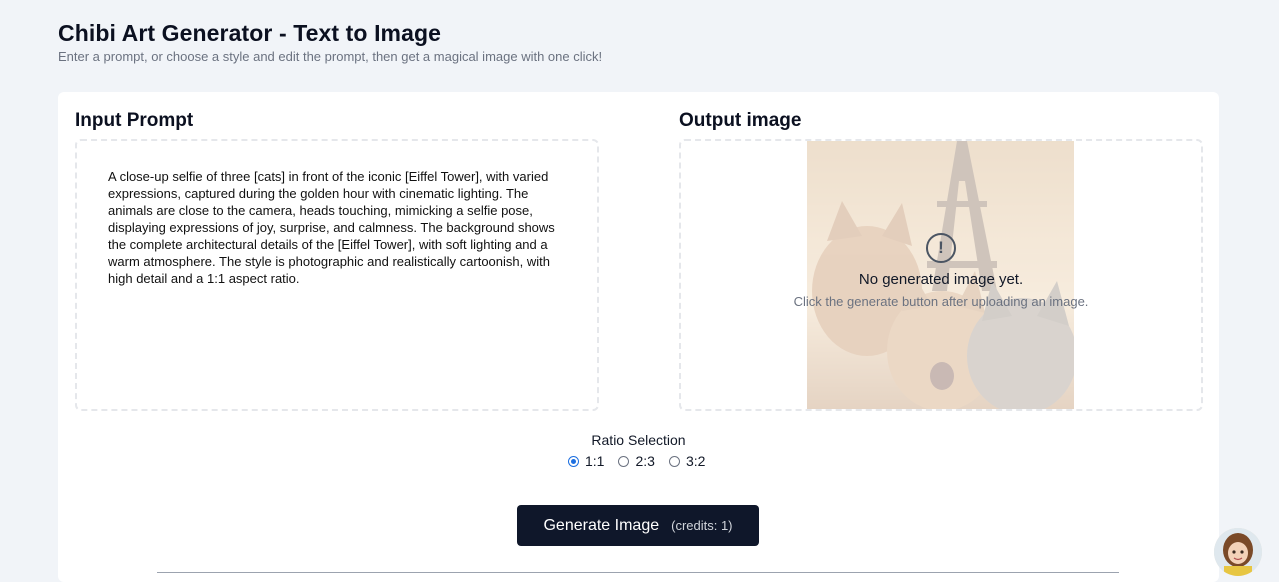 The image size is (1279, 582). I want to click on credits-count: (credits: 1), so click(702, 525).